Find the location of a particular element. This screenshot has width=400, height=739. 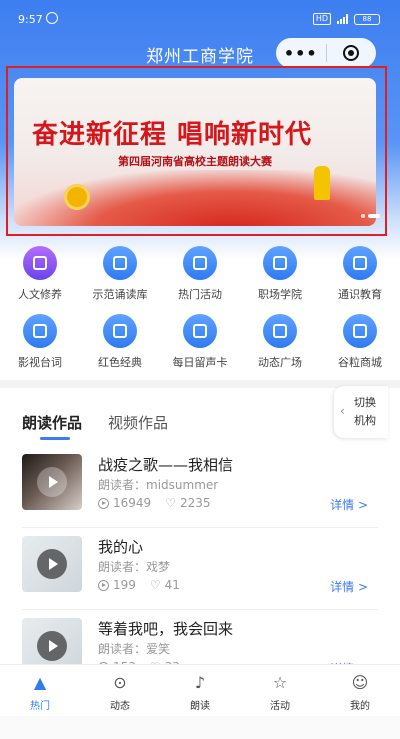

waveform-icon is located at coordinates (200, 331).